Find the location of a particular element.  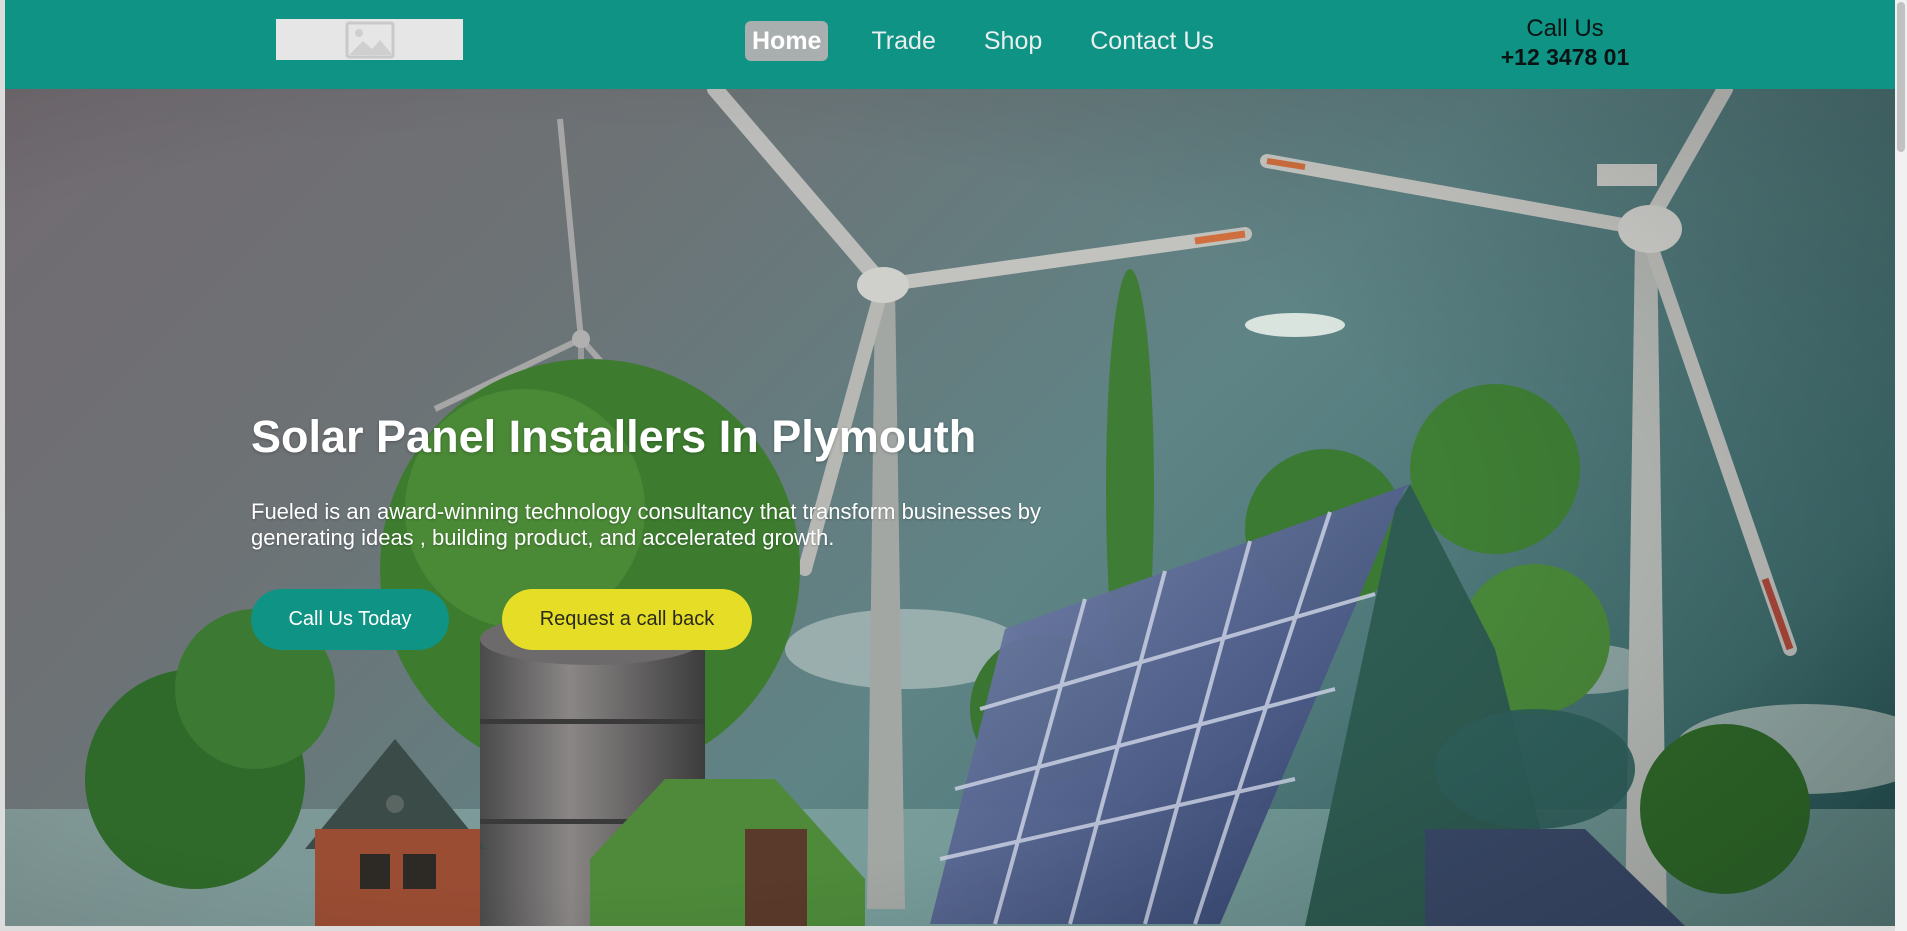

main-nav: Home Trade Shop Contact Us is located at coordinates (979, 41).